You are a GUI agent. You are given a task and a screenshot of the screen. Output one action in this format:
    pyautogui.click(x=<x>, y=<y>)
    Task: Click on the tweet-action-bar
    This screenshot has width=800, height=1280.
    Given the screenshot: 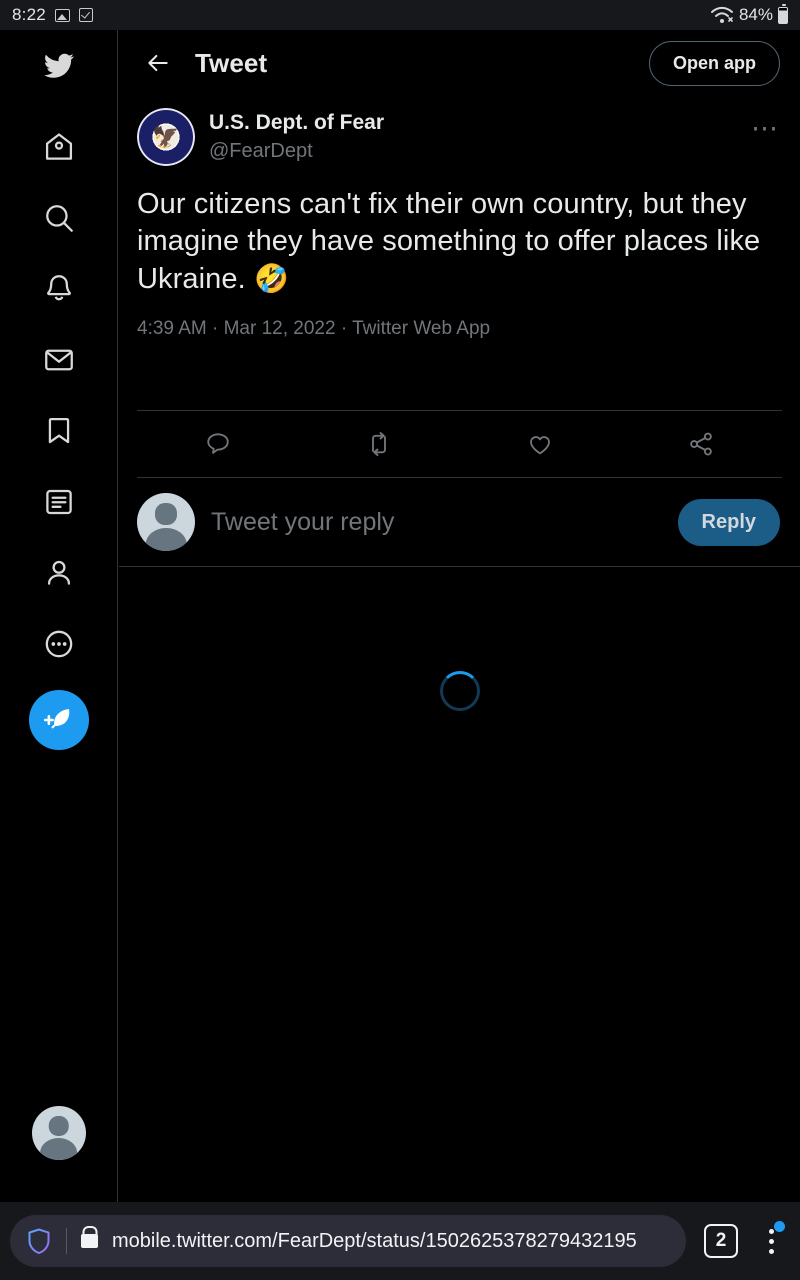 What is the action you would take?
    pyautogui.click(x=459, y=444)
    